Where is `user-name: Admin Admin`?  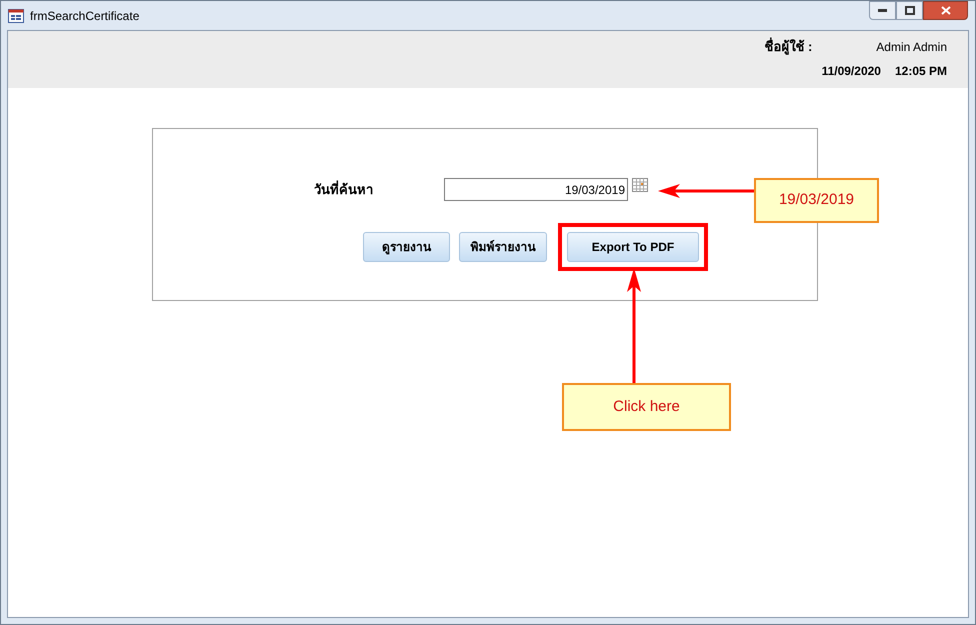 user-name: Admin Admin is located at coordinates (911, 47).